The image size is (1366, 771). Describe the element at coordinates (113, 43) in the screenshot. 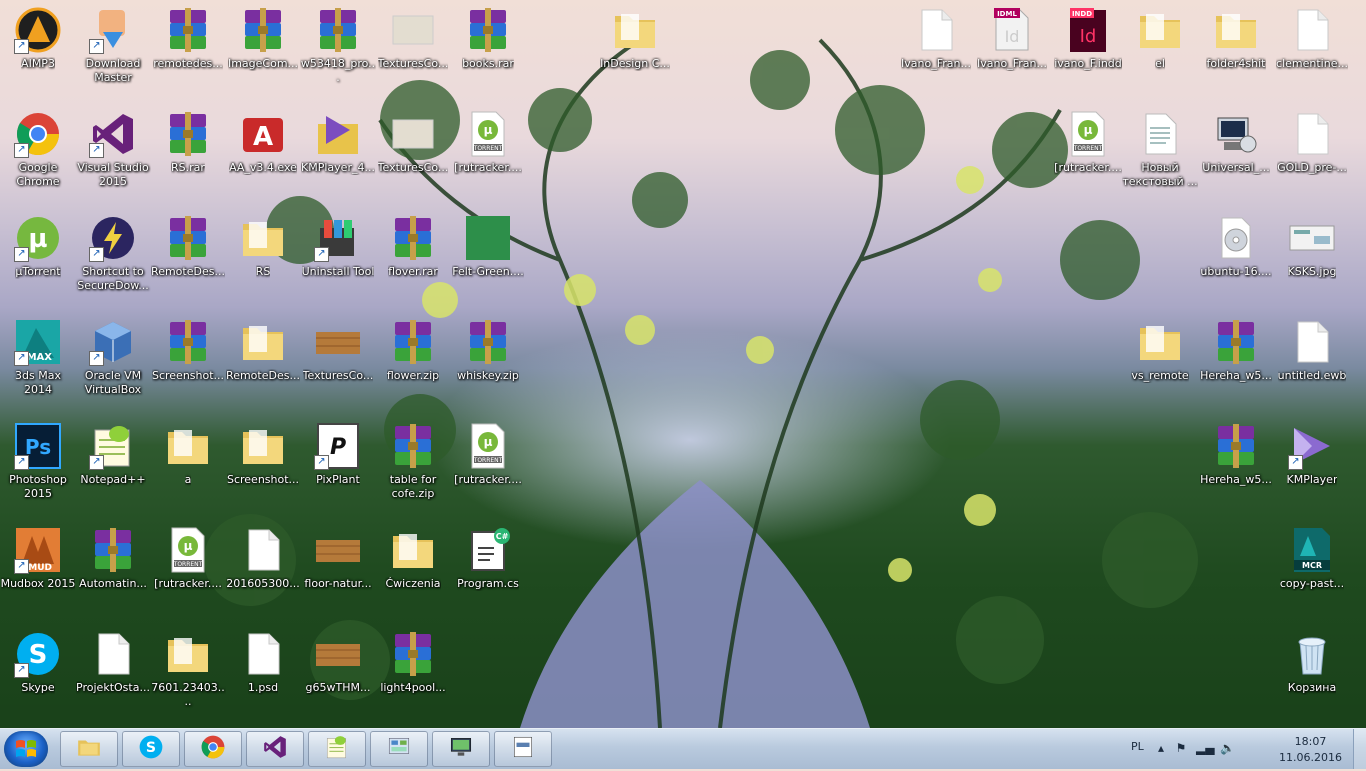

I see `desktop-icon-download-master: ↗ Download Master` at that location.